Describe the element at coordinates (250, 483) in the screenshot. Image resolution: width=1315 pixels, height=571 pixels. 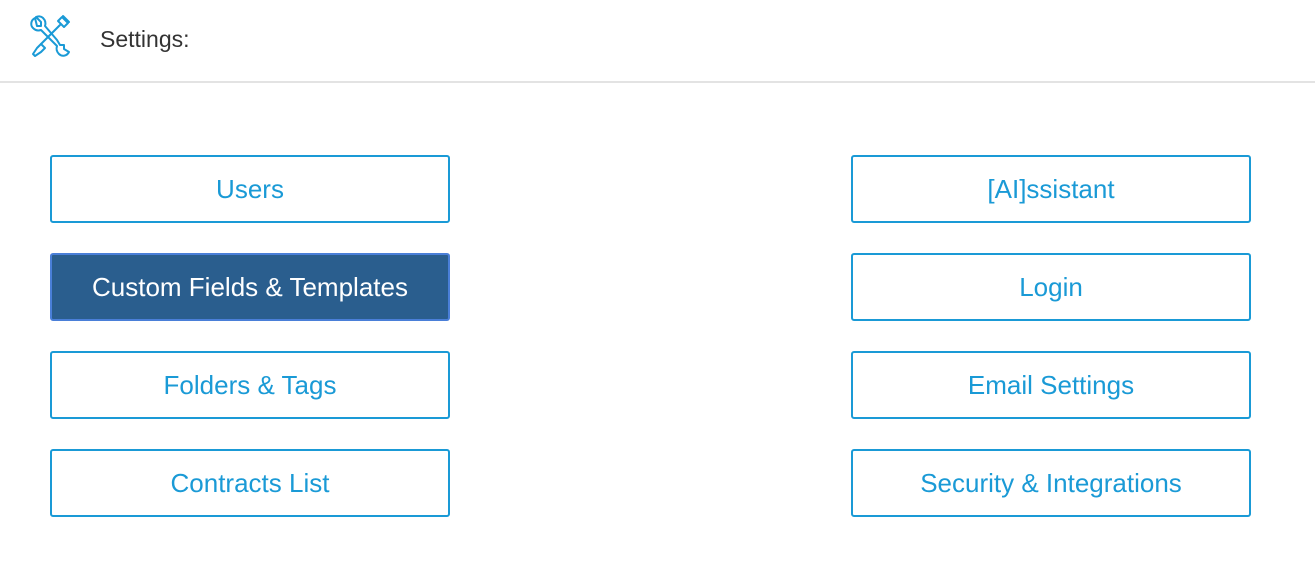
I see `contracts-list-button: Contracts List` at that location.